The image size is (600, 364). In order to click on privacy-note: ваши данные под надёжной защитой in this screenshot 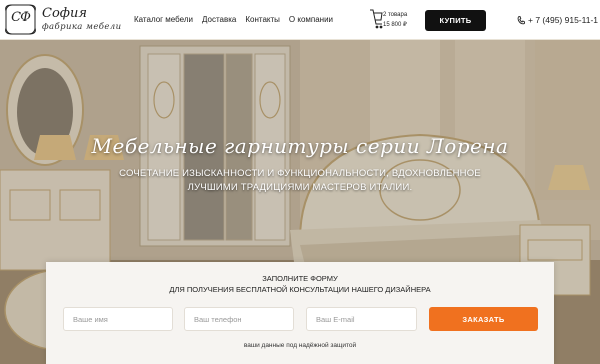, I will do `click(300, 345)`.